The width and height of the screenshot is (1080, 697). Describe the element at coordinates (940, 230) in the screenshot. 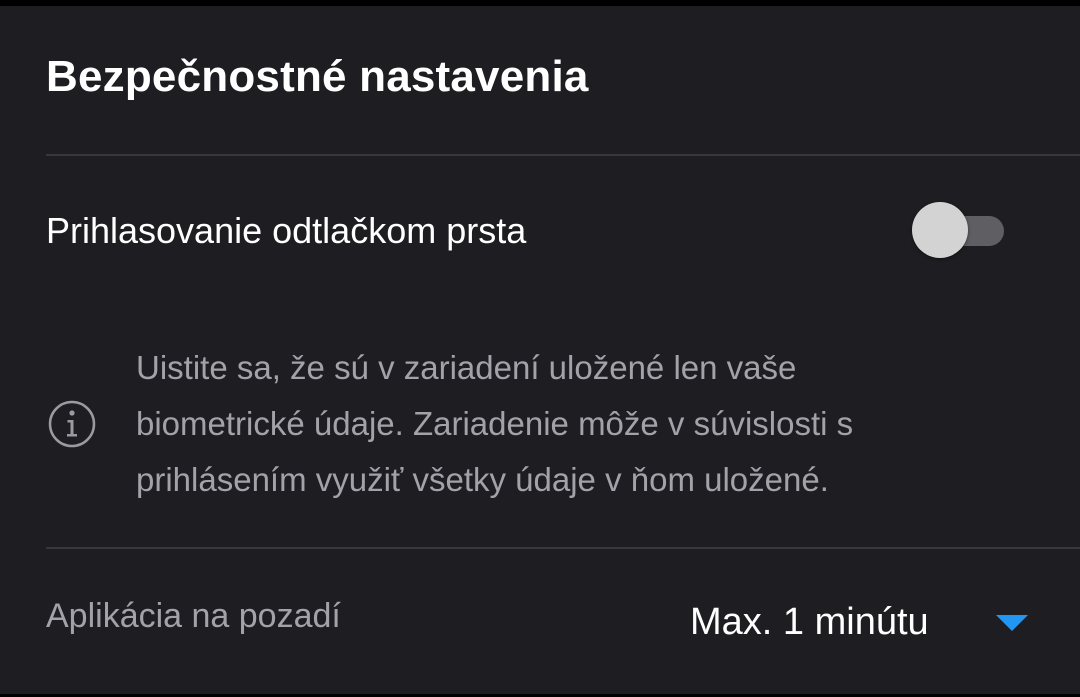

I see `toggle-thumb` at that location.